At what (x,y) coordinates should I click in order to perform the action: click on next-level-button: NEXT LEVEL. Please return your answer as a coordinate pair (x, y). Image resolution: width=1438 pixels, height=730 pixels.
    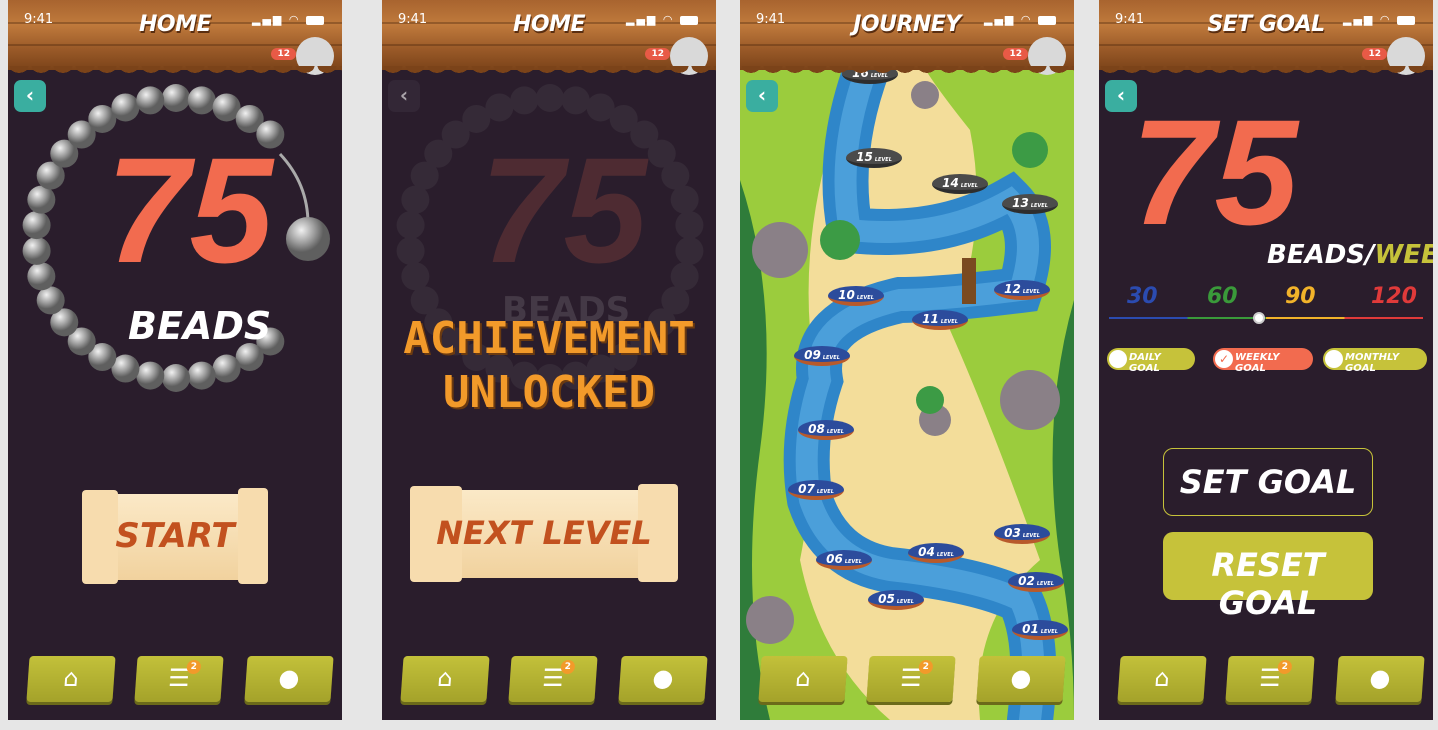
    Looking at the image, I should click on (544, 533).